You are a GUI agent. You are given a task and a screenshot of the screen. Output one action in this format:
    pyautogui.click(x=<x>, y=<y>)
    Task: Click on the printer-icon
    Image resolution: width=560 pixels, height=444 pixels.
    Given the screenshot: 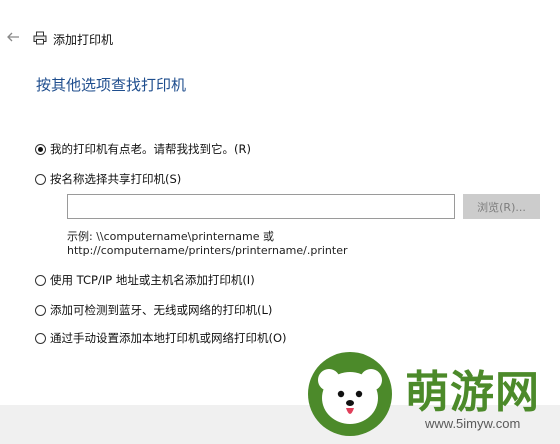 What is the action you would take?
    pyautogui.click(x=40, y=37)
    